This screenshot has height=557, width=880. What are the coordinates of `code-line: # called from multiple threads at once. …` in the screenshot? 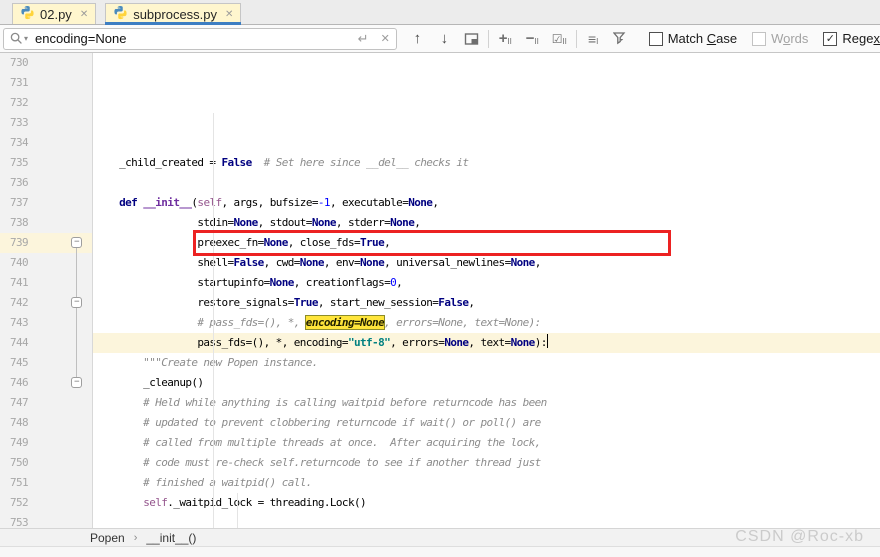 It's located at (486, 443).